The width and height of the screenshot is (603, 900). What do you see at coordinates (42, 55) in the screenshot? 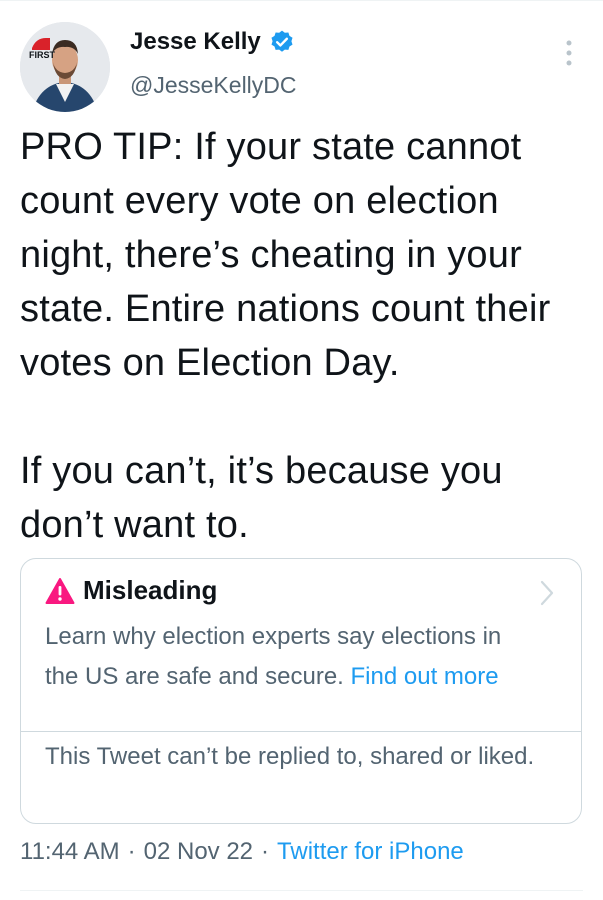
I see `svg-text: FIRST` at bounding box center [42, 55].